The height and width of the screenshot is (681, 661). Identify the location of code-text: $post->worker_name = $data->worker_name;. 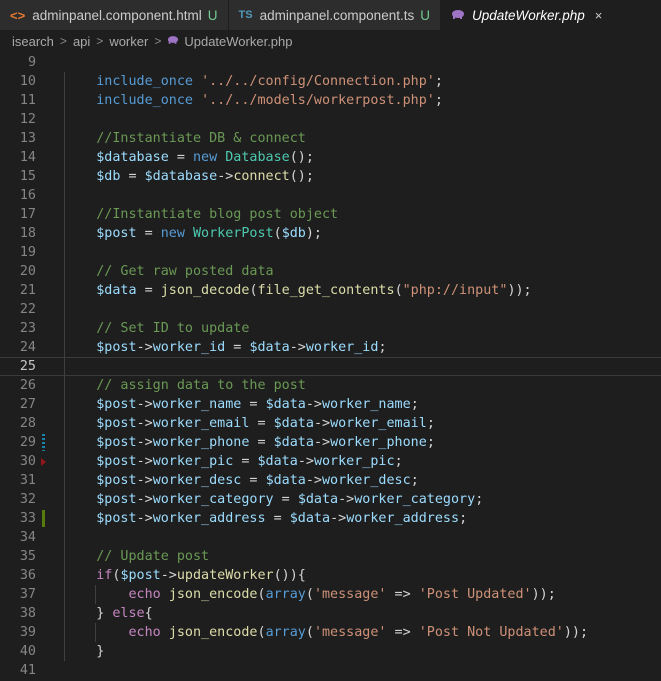
(241, 404).